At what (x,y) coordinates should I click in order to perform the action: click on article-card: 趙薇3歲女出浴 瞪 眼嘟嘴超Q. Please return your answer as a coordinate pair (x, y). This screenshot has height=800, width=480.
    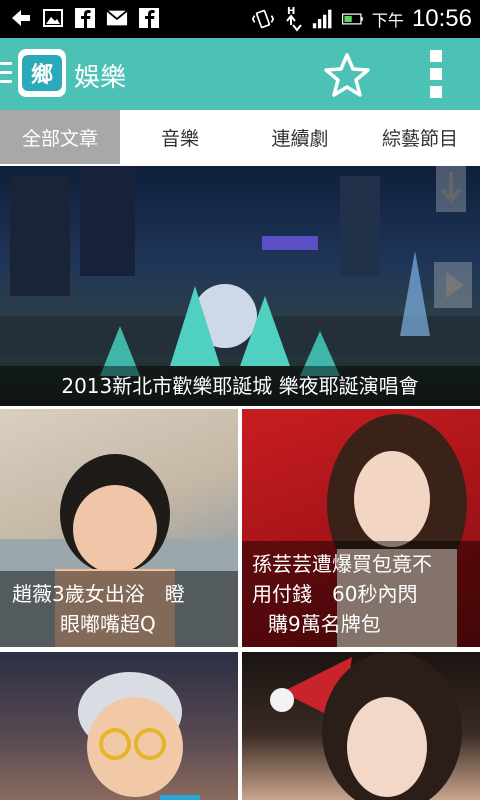
    Looking at the image, I should click on (119, 528).